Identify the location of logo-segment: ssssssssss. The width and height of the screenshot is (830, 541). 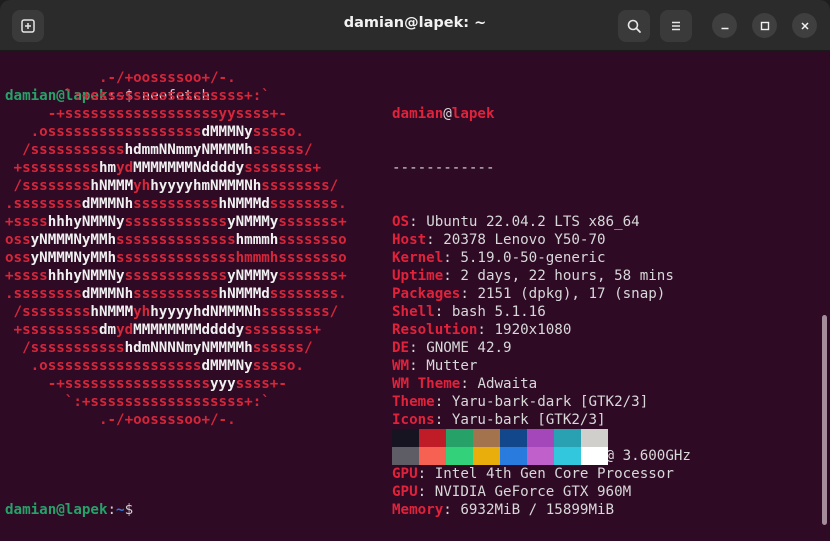
(176, 204).